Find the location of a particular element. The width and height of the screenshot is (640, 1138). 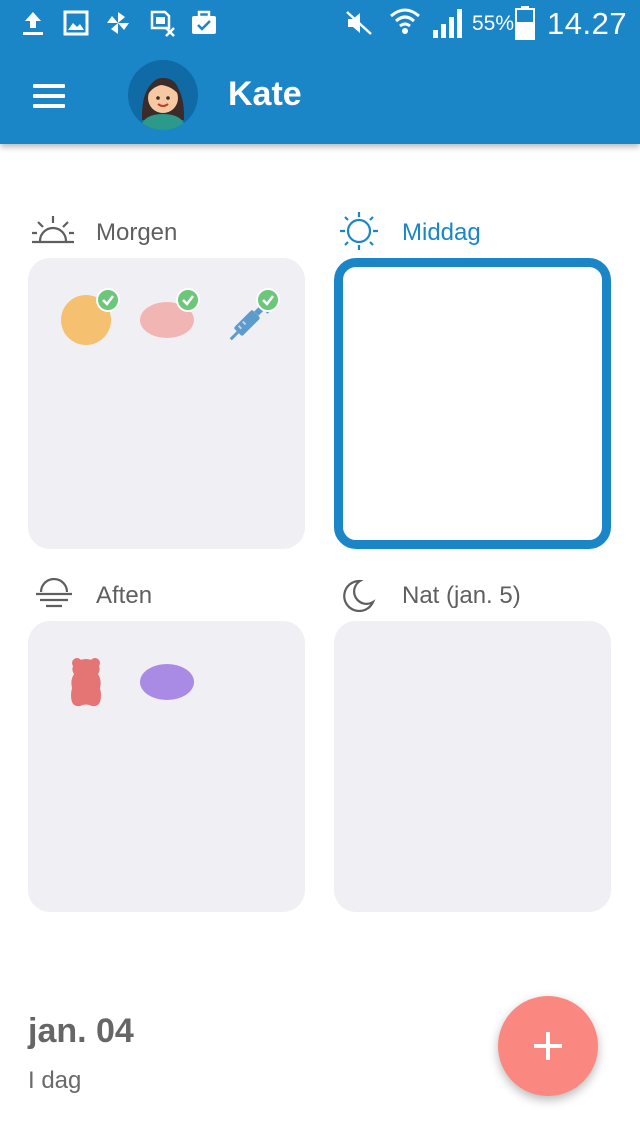

status-bar: 55% 14.27 is located at coordinates (320, 24).